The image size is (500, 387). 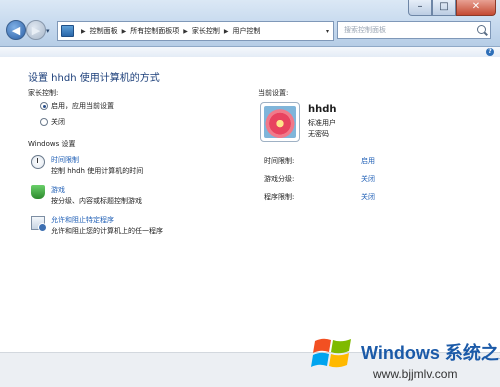 What do you see at coordinates (414, 30) in the screenshot?
I see `search-input: 搜索控制面板` at bounding box center [414, 30].